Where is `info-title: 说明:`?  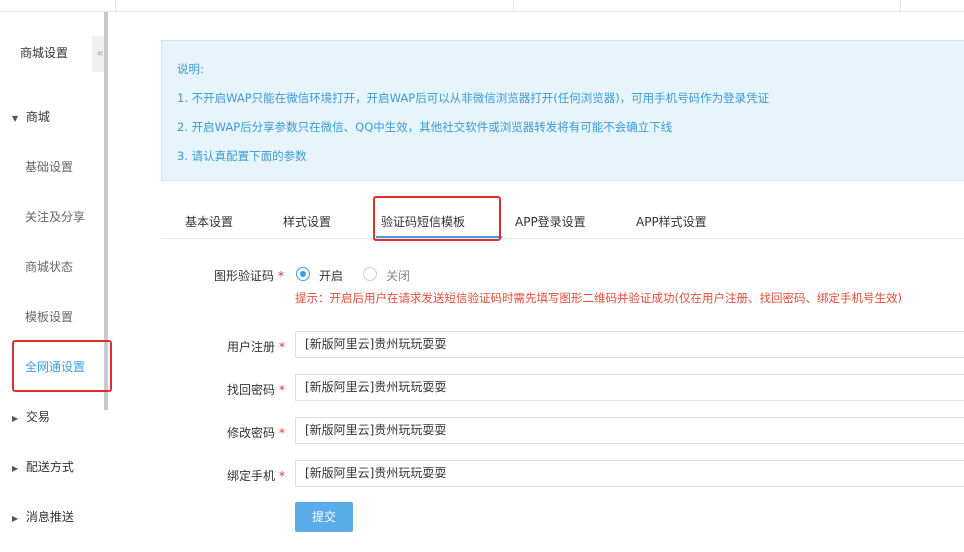
info-title: 说明: is located at coordinates (190, 69).